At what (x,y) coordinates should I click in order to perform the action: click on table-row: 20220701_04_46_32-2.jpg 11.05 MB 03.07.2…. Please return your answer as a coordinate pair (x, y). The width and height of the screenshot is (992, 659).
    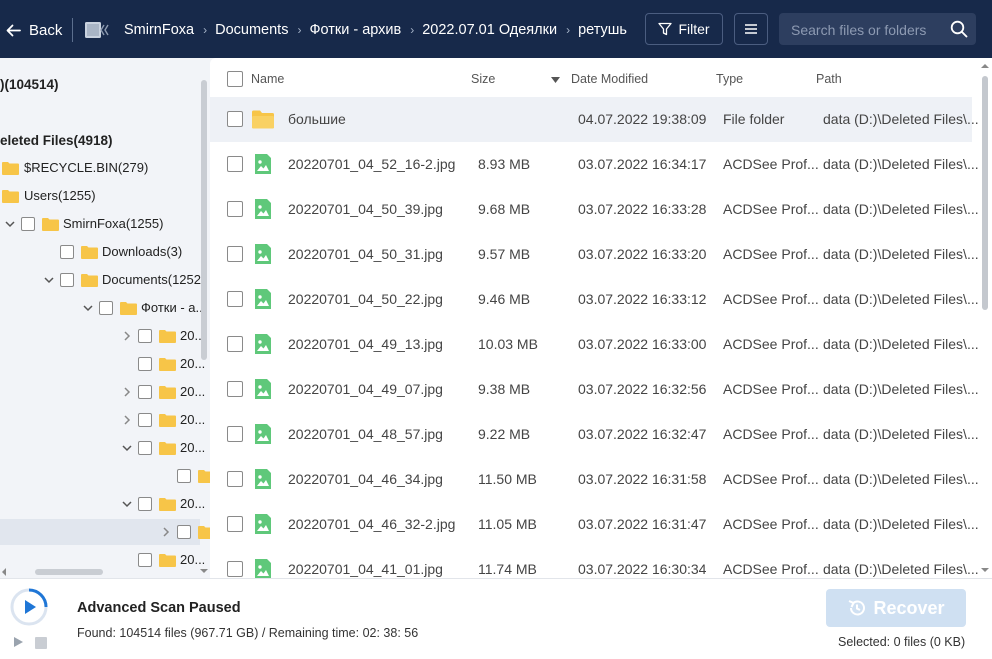
    Looking at the image, I should click on (594, 524).